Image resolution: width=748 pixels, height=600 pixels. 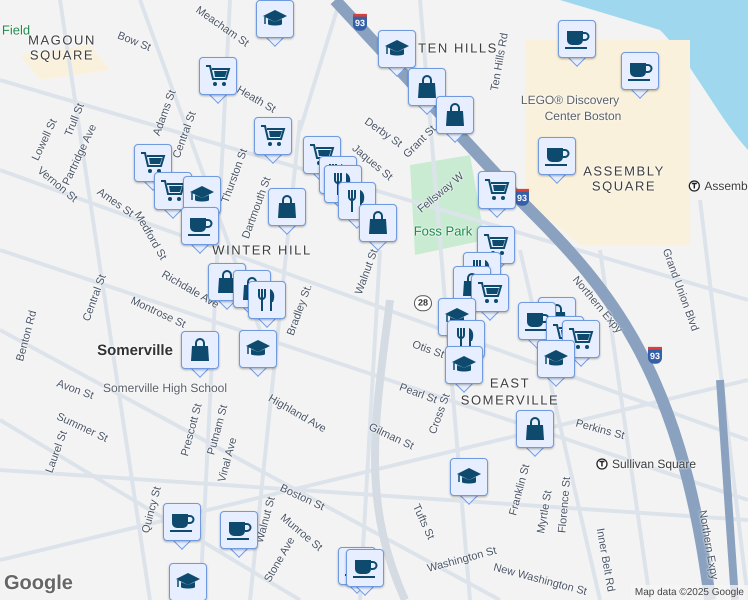 What do you see at coordinates (165, 388) in the screenshot?
I see `place-label: Somerville High School` at bounding box center [165, 388].